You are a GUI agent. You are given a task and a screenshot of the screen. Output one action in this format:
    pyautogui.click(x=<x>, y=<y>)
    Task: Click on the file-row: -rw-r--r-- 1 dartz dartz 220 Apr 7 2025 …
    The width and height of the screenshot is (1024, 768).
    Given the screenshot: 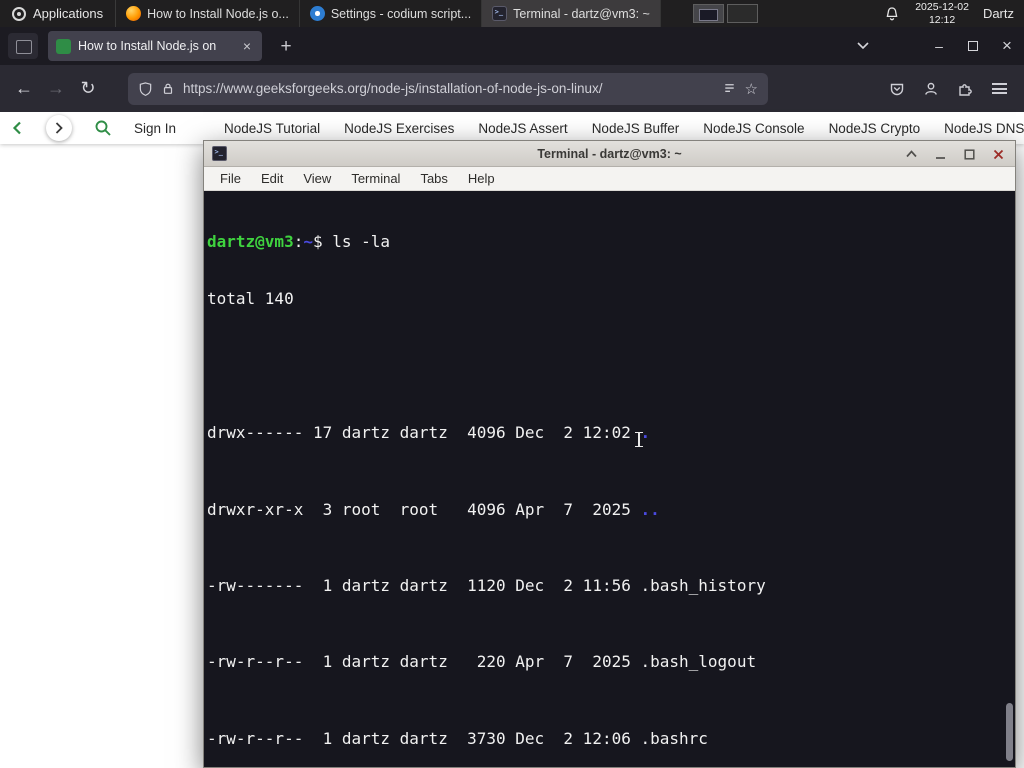 What is the action you would take?
    pyautogui.click(x=611, y=661)
    